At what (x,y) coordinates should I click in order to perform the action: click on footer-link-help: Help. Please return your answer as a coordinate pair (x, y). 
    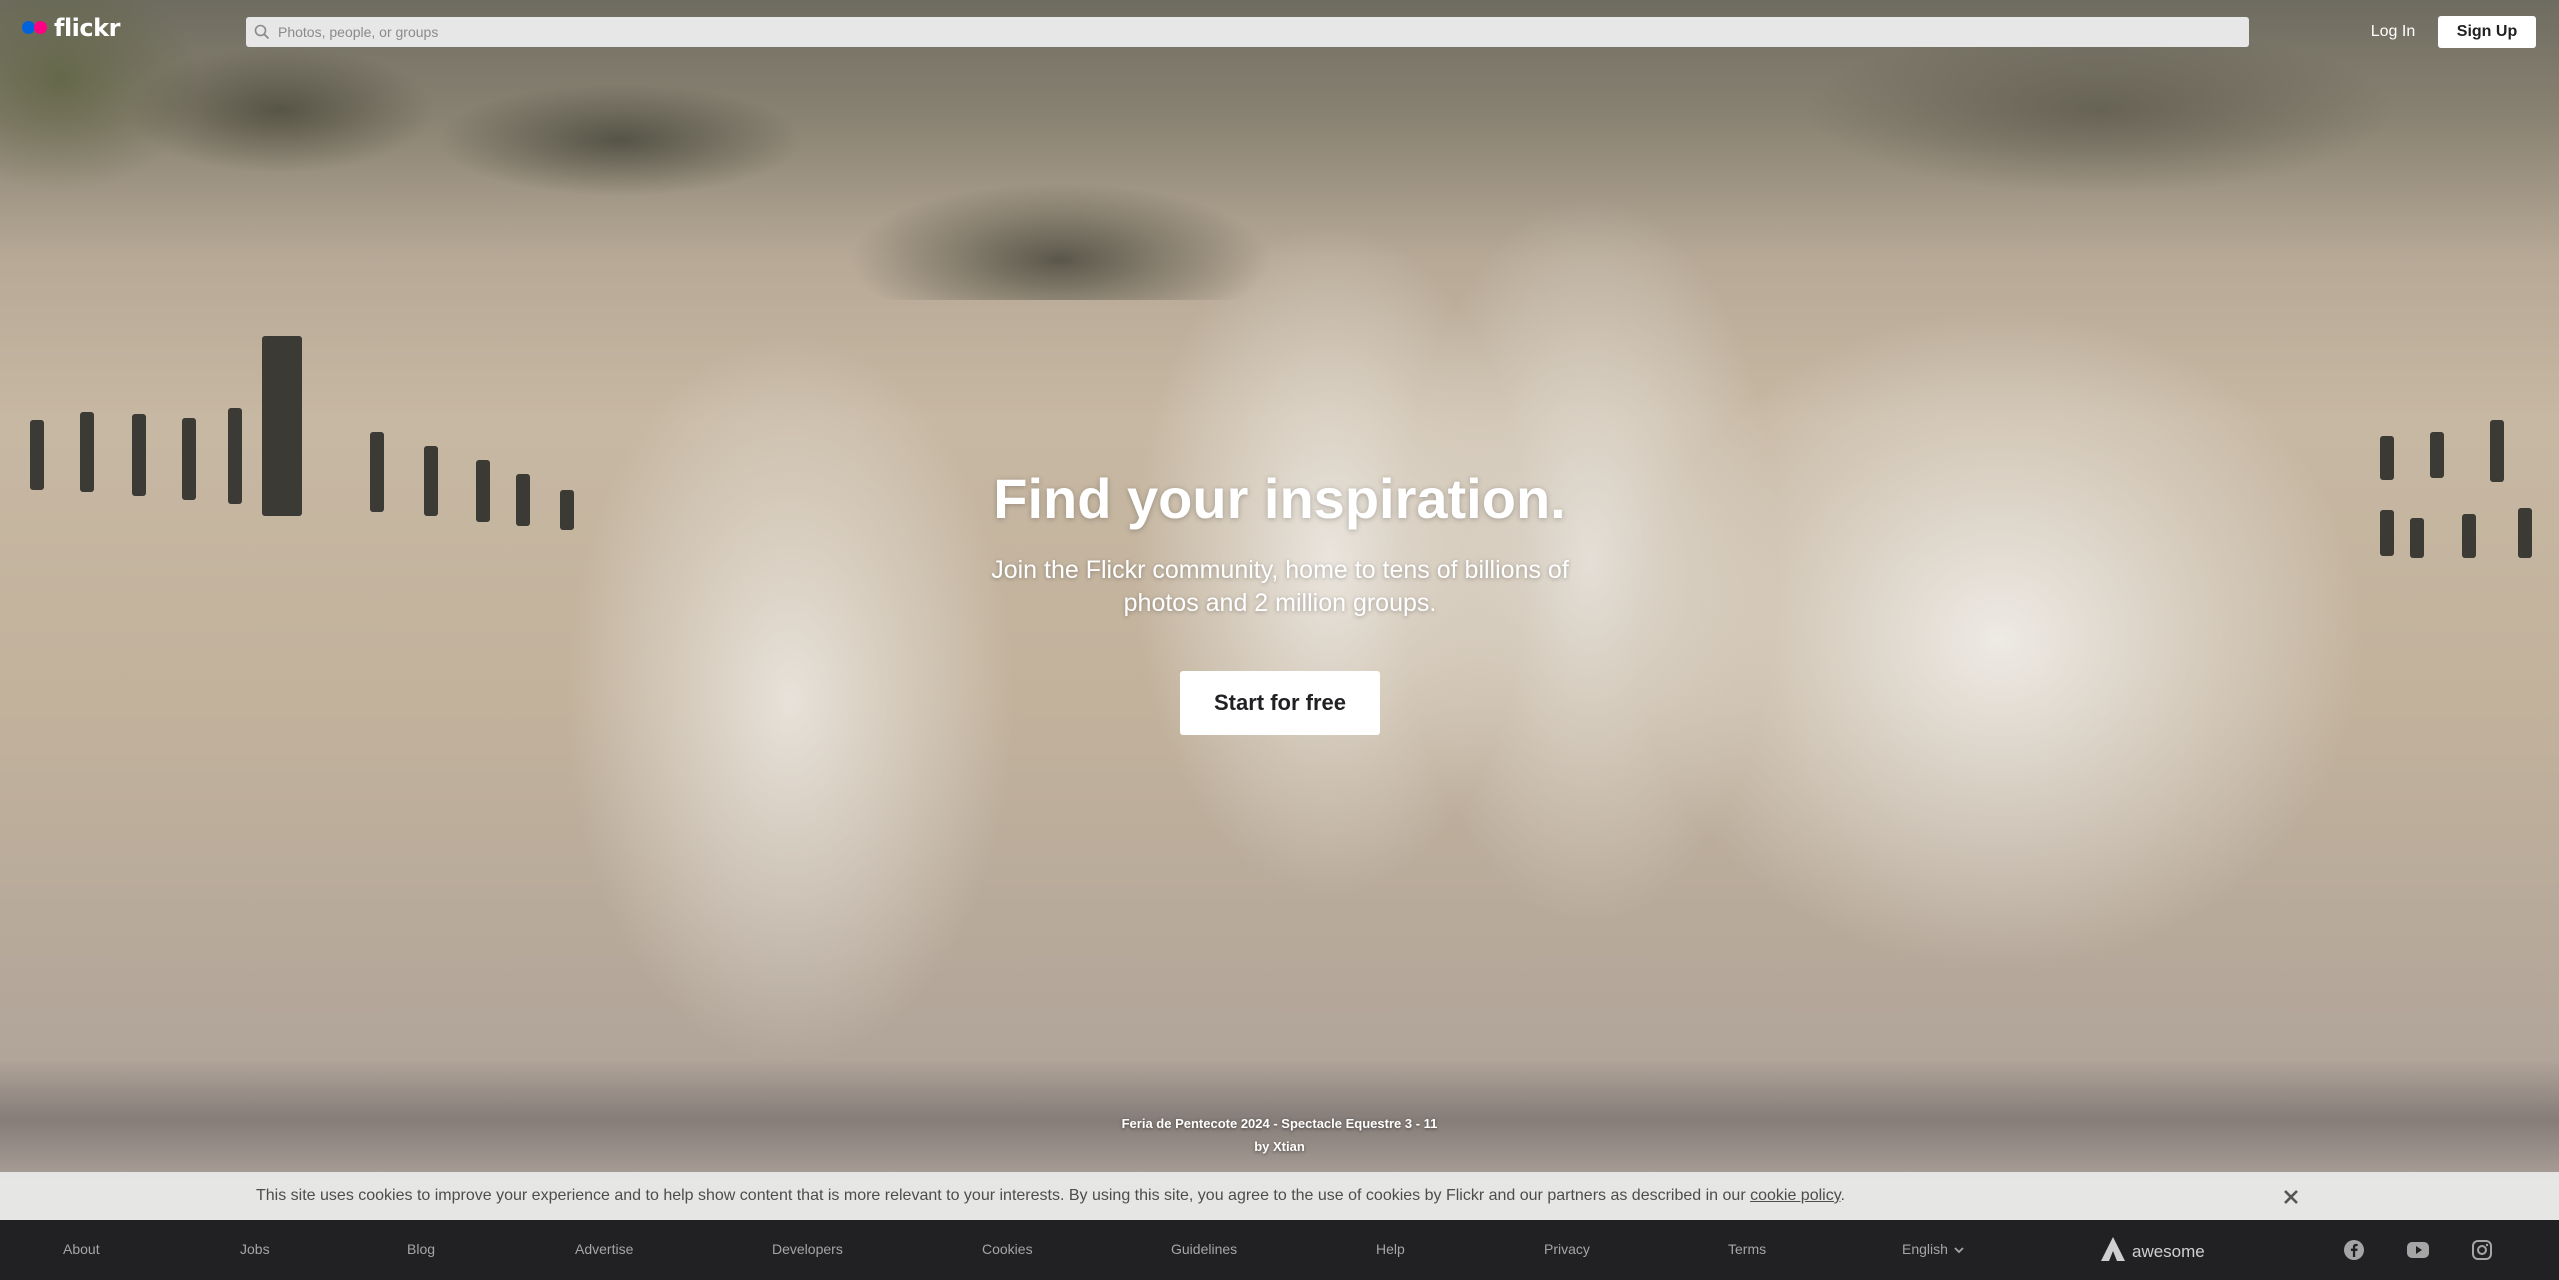
    Looking at the image, I should click on (1390, 1249).